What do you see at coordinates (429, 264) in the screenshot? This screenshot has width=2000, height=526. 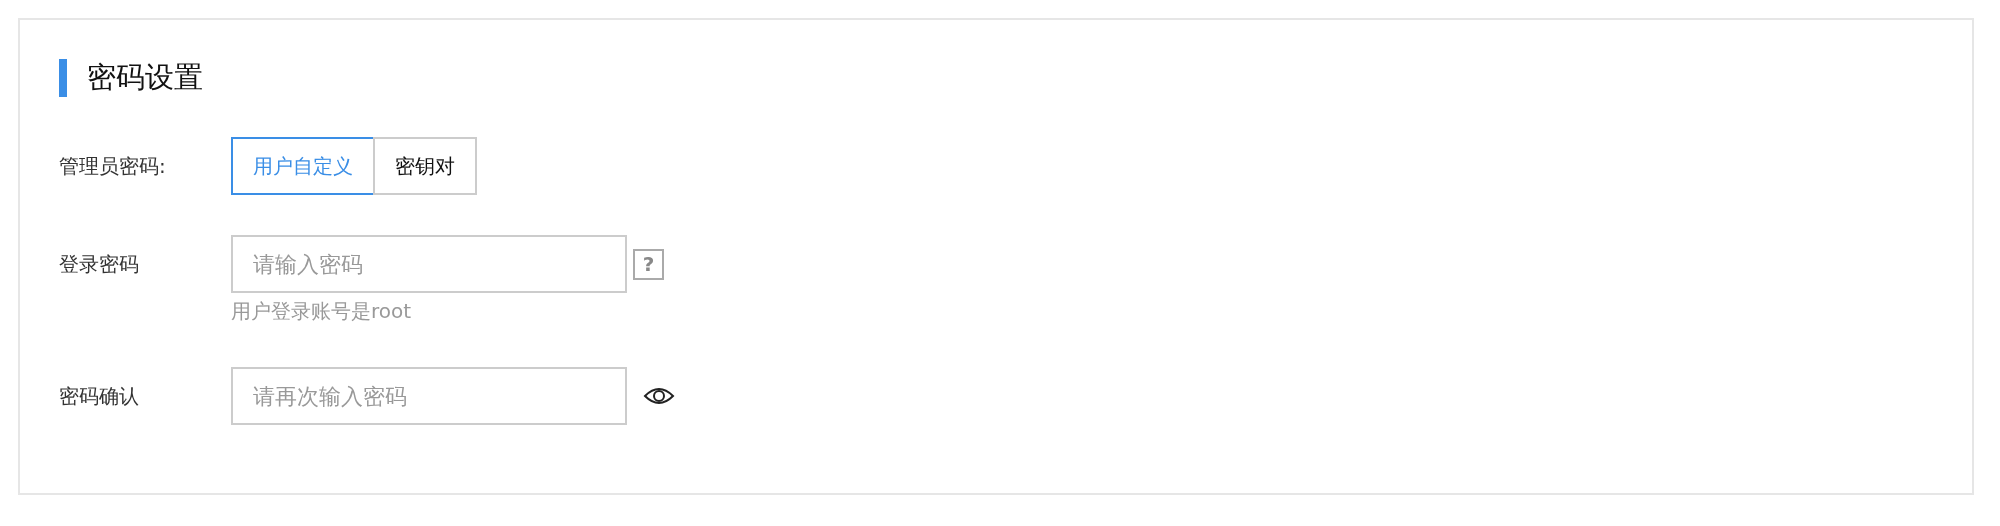 I see `password-field: 请输入密码` at bounding box center [429, 264].